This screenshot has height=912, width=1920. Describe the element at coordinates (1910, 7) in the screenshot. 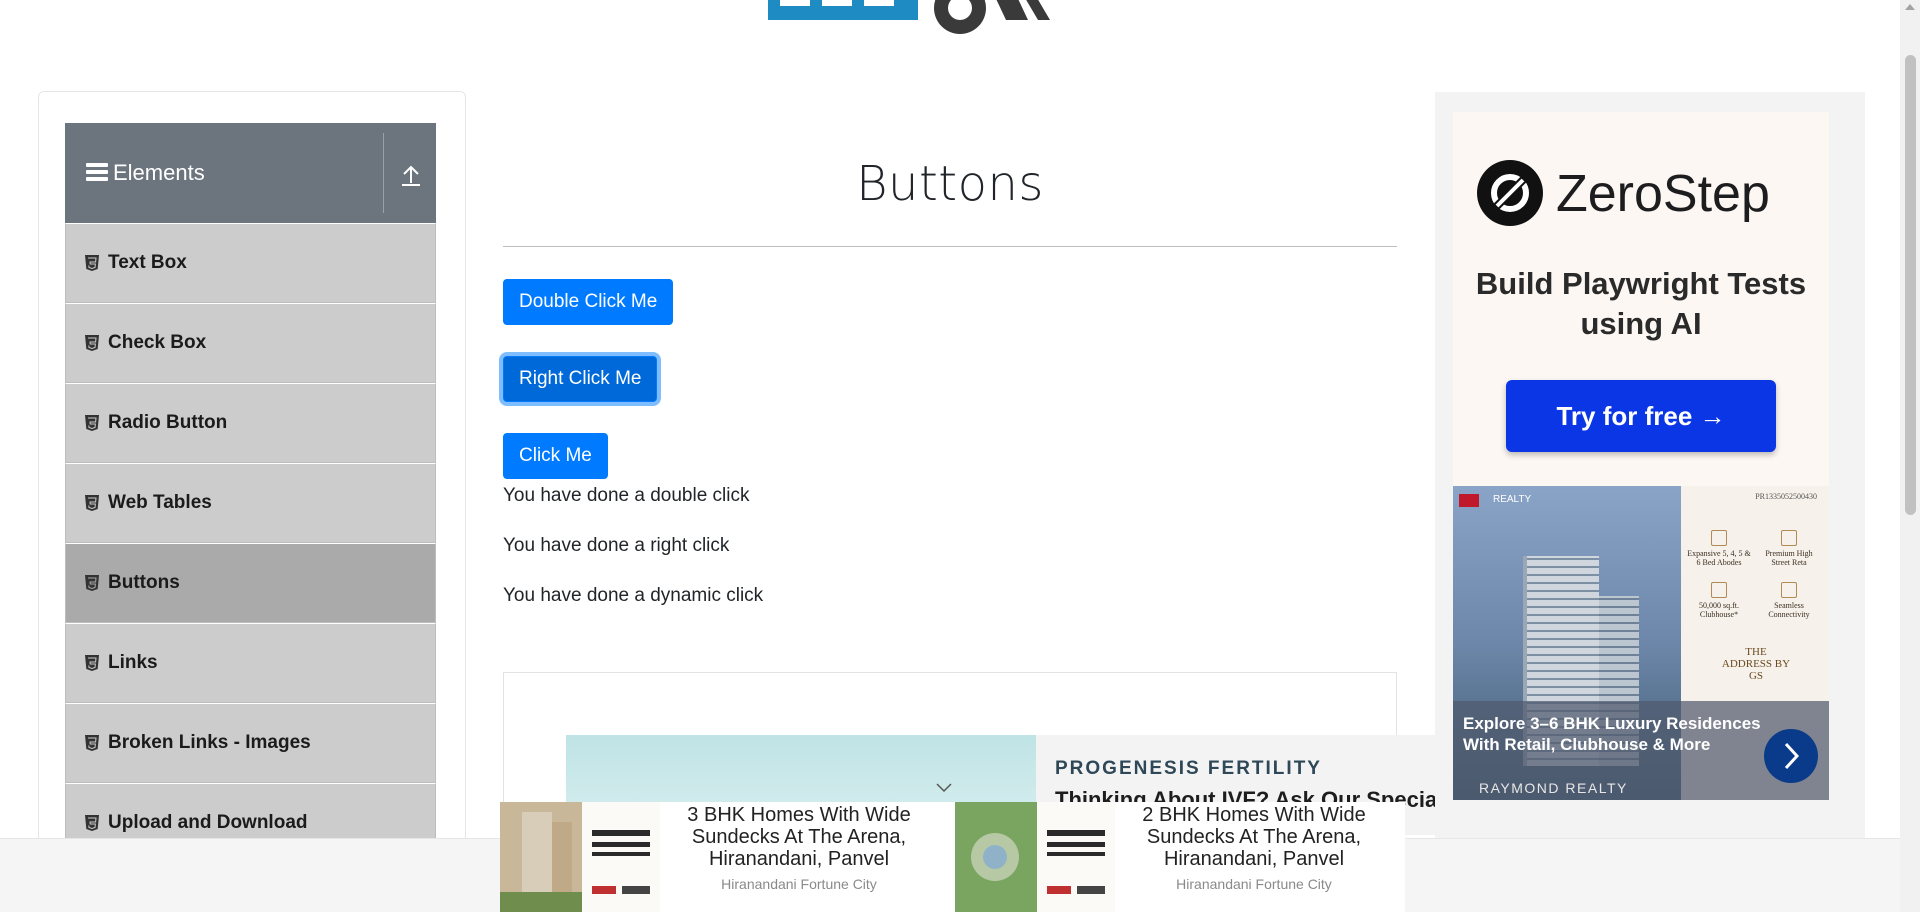

I see `scroll-up-arrow-icon` at that location.